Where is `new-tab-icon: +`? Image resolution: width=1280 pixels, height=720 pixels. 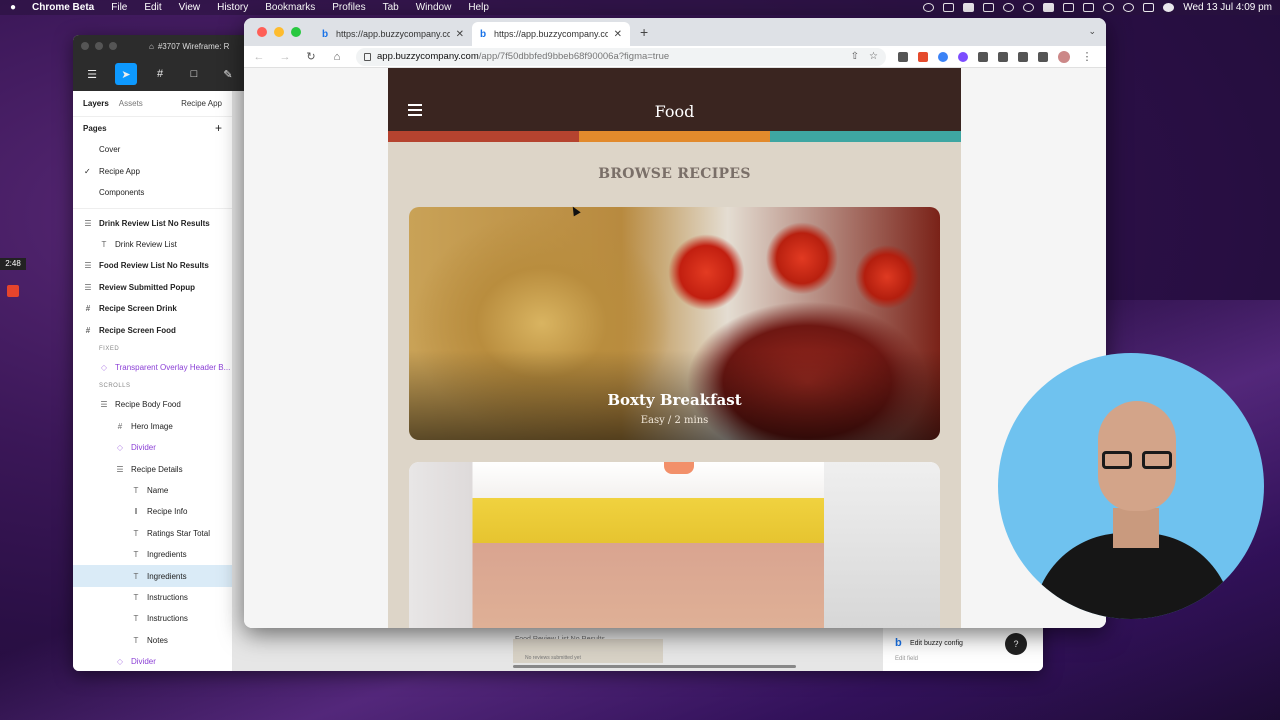 new-tab-icon: + is located at coordinates (644, 32).